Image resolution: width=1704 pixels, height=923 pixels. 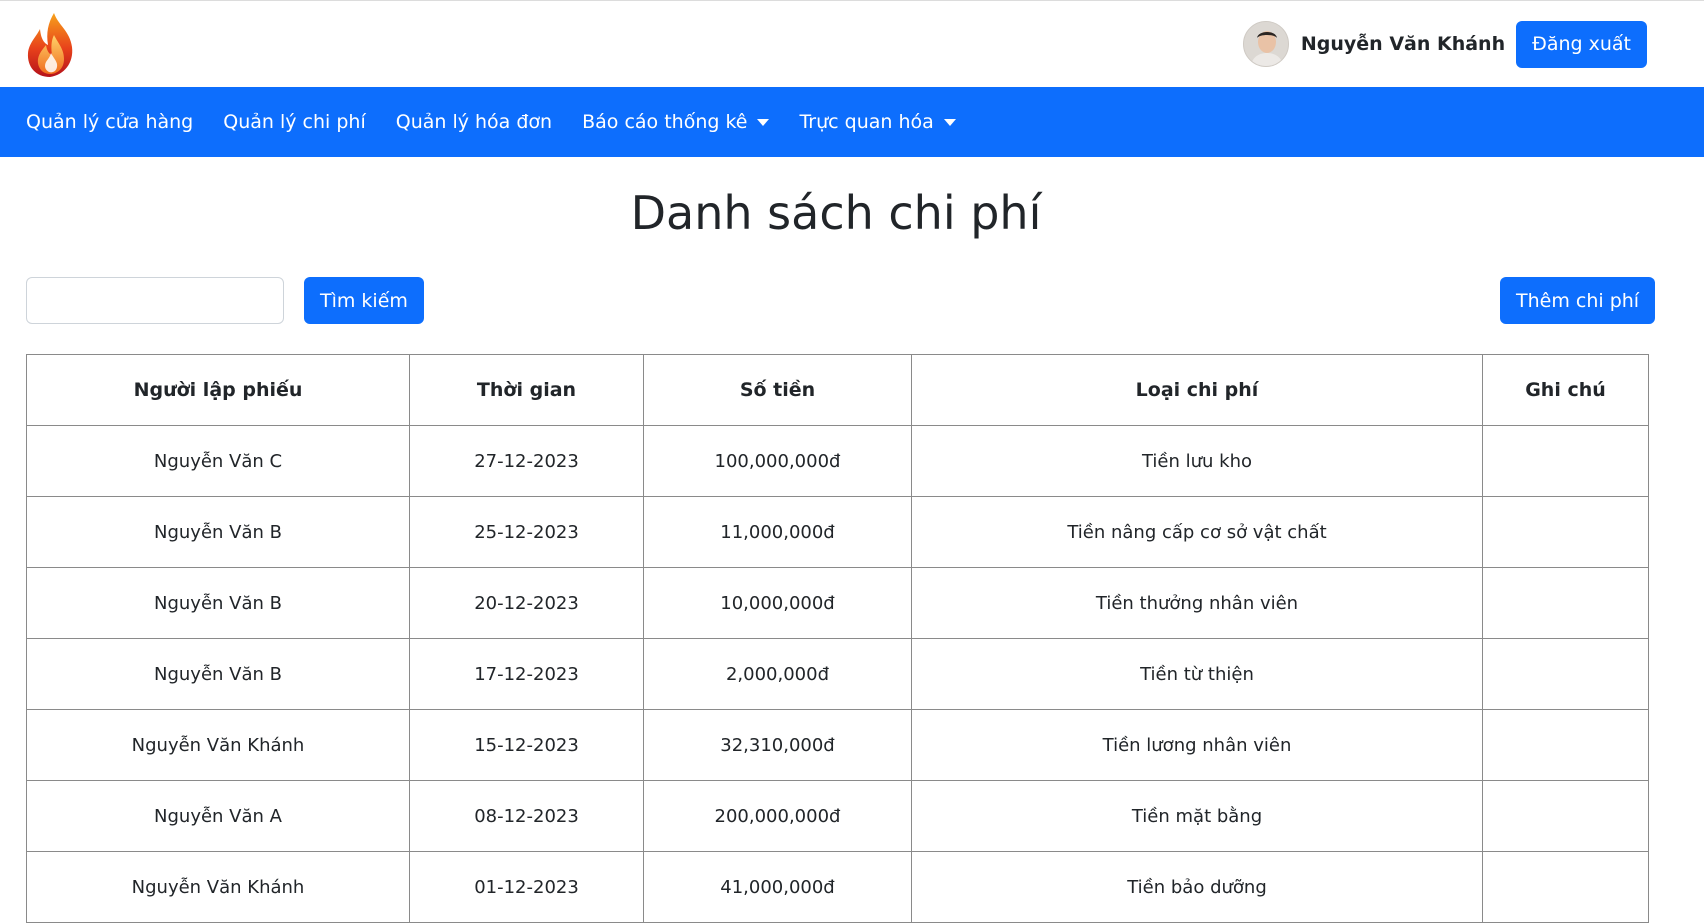 I want to click on cell-type: Tiền mặt bằng, so click(x=1197, y=816).